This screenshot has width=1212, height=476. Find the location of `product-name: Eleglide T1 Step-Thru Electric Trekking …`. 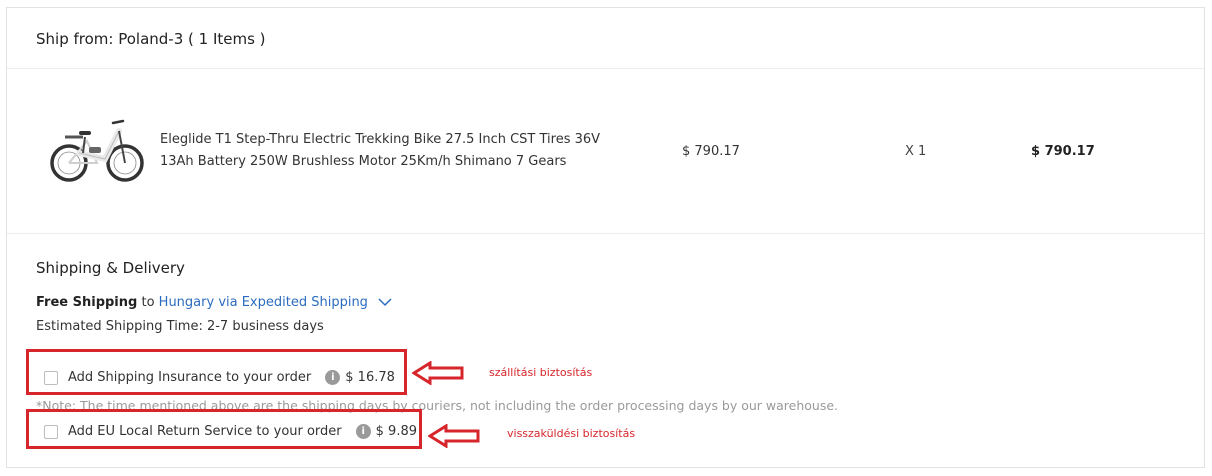

product-name: Eleglide T1 Step-Thru Electric Trekking … is located at coordinates (395, 151).